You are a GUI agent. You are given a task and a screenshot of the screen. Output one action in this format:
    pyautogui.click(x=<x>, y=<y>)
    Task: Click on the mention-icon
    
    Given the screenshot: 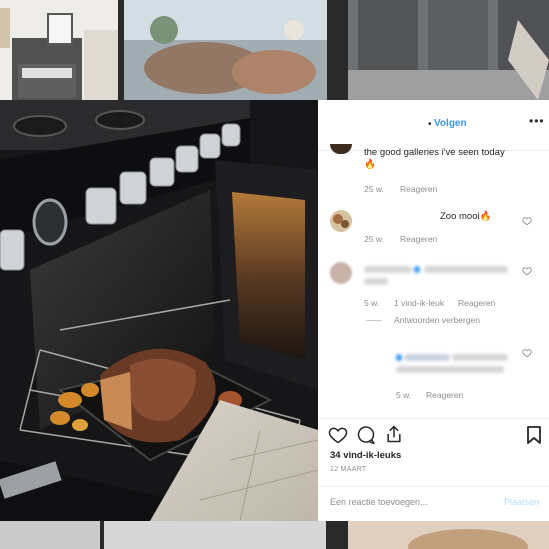 What is the action you would take?
    pyautogui.click(x=399, y=357)
    